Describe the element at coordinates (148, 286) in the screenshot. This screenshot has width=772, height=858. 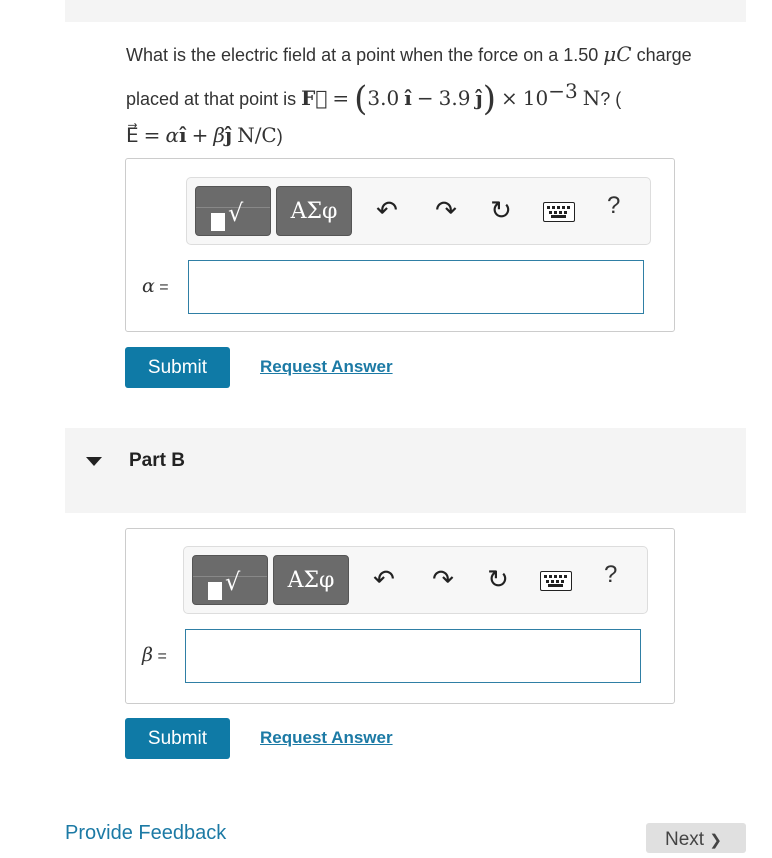
I see `alpha-label-symbol: α` at that location.